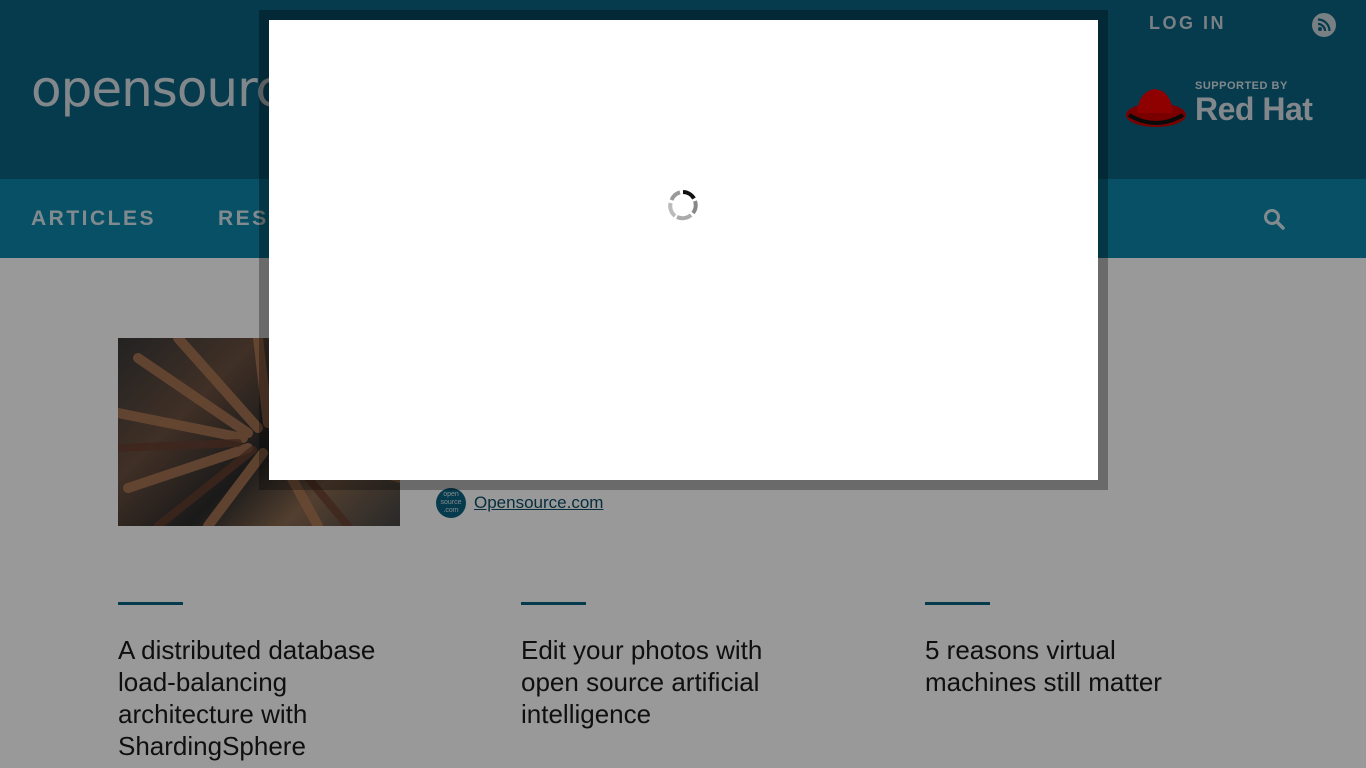 This screenshot has width=1366, height=768. What do you see at coordinates (683, 205) in the screenshot?
I see `loading-spinner-icon` at bounding box center [683, 205].